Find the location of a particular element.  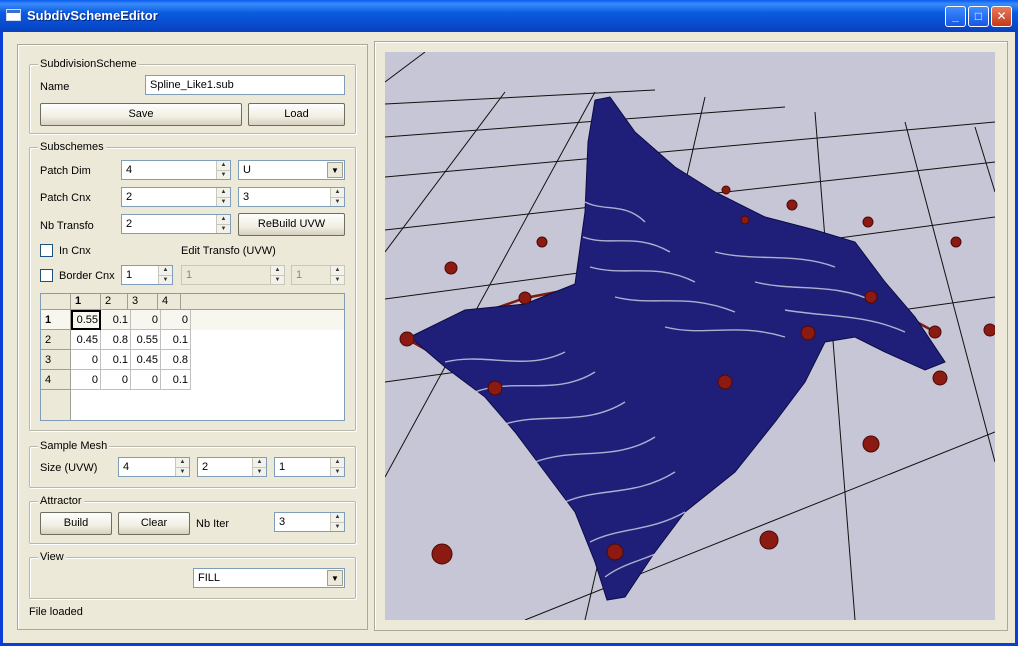

border-cnx-stepper: 1 ▲ ▼ is located at coordinates (147, 275).